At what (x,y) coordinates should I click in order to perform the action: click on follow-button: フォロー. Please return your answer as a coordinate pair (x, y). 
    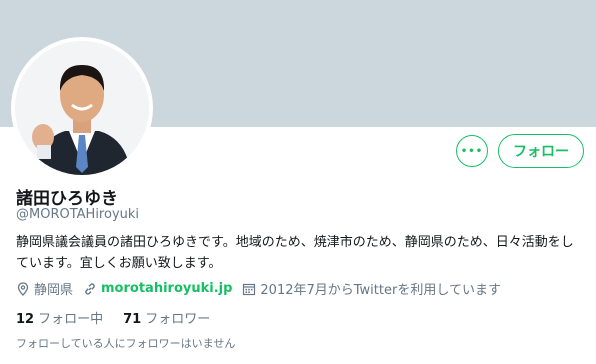
    Looking at the image, I should click on (541, 151).